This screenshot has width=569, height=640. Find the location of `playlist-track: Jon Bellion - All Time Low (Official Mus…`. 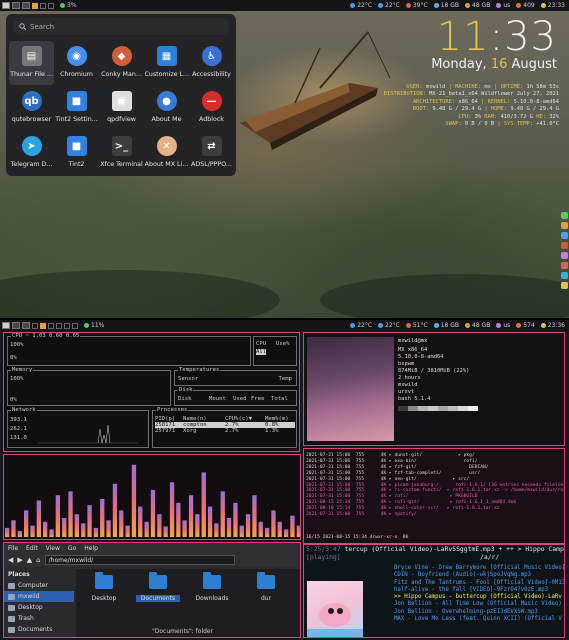

playlist-track: Jon Bellion - All Time Low (Official Mus… is located at coordinates (479, 604).